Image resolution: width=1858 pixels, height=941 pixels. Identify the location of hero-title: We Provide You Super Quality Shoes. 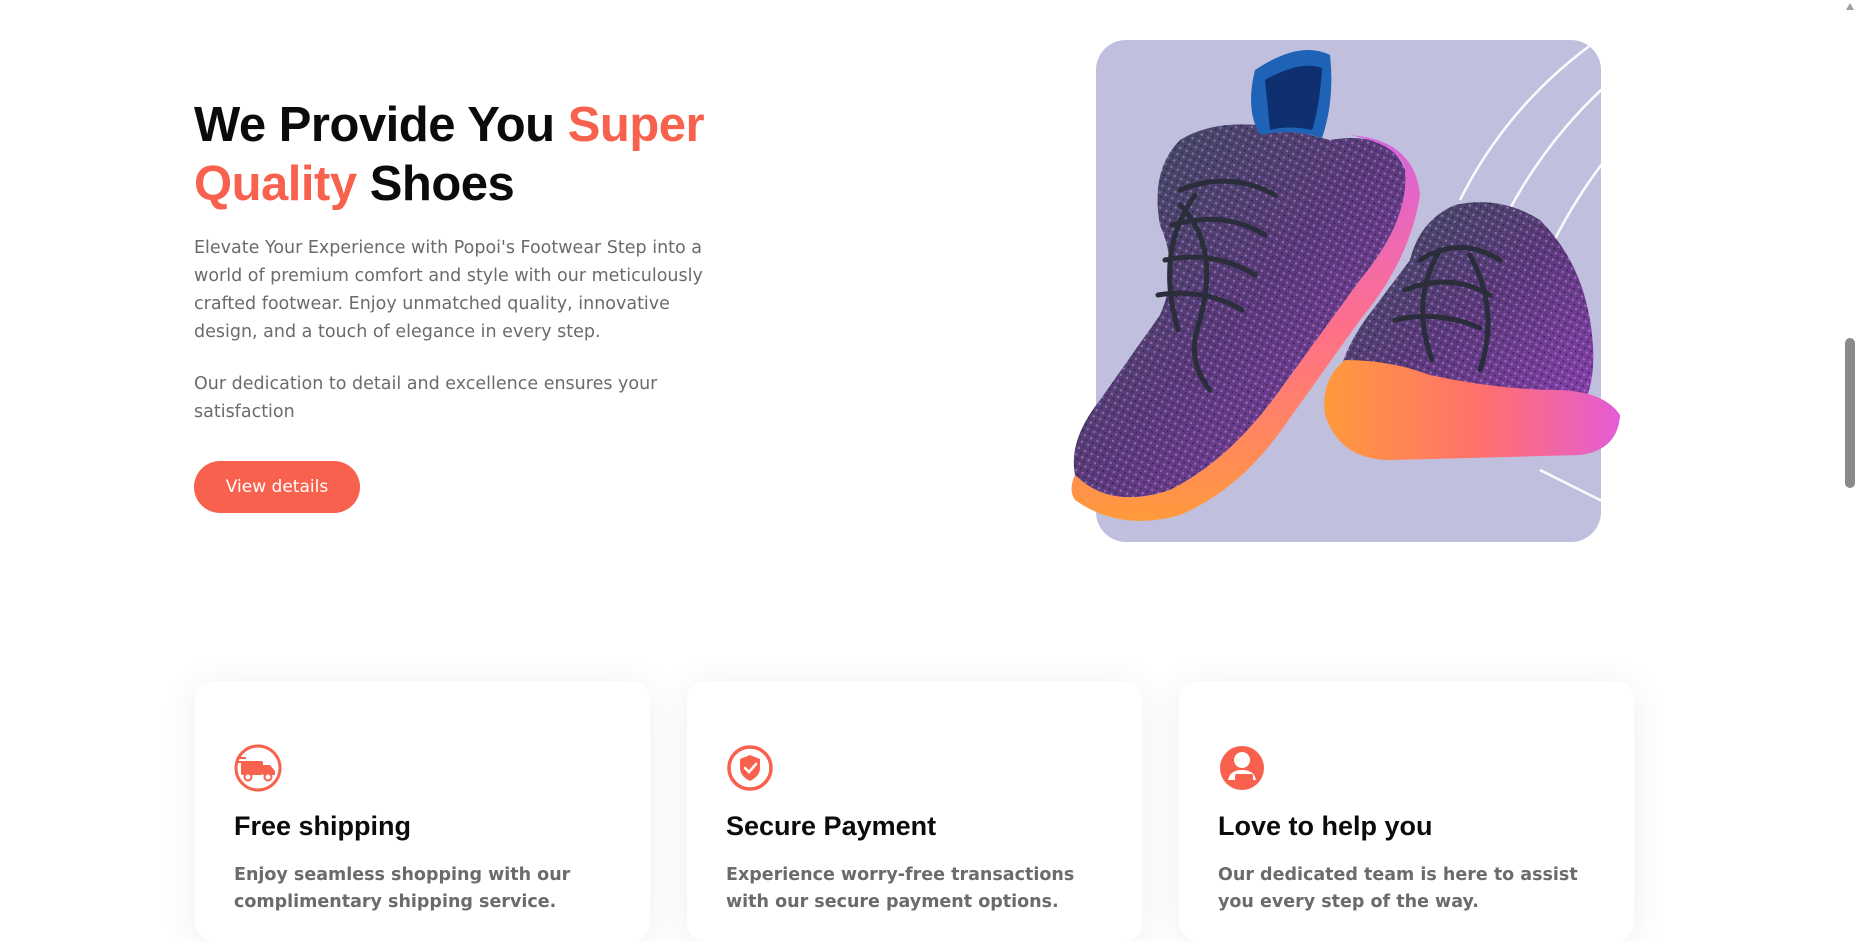
(454, 155).